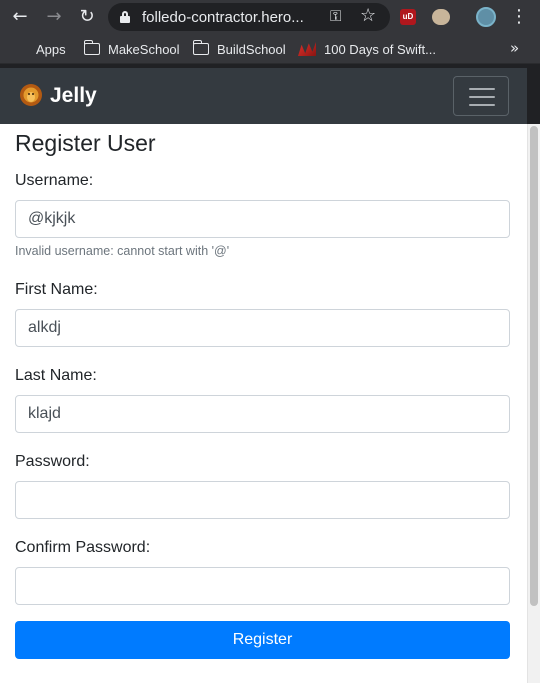 Image resolution: width=540 pixels, height=683 pixels. Describe the element at coordinates (54, 17) in the screenshot. I see `forward-arrow-icon: →` at that location.